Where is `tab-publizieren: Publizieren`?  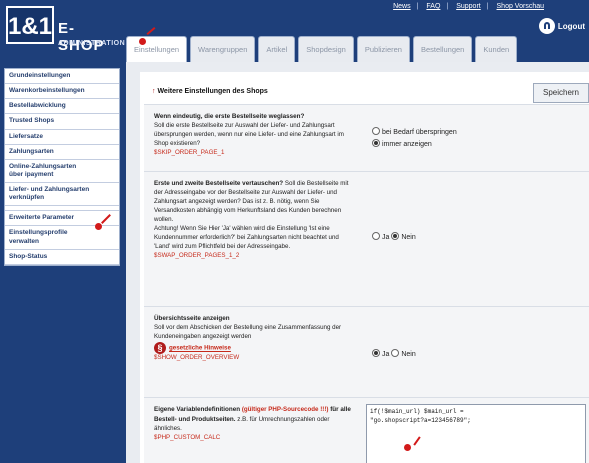
tab-publizieren: Publizieren is located at coordinates (383, 49).